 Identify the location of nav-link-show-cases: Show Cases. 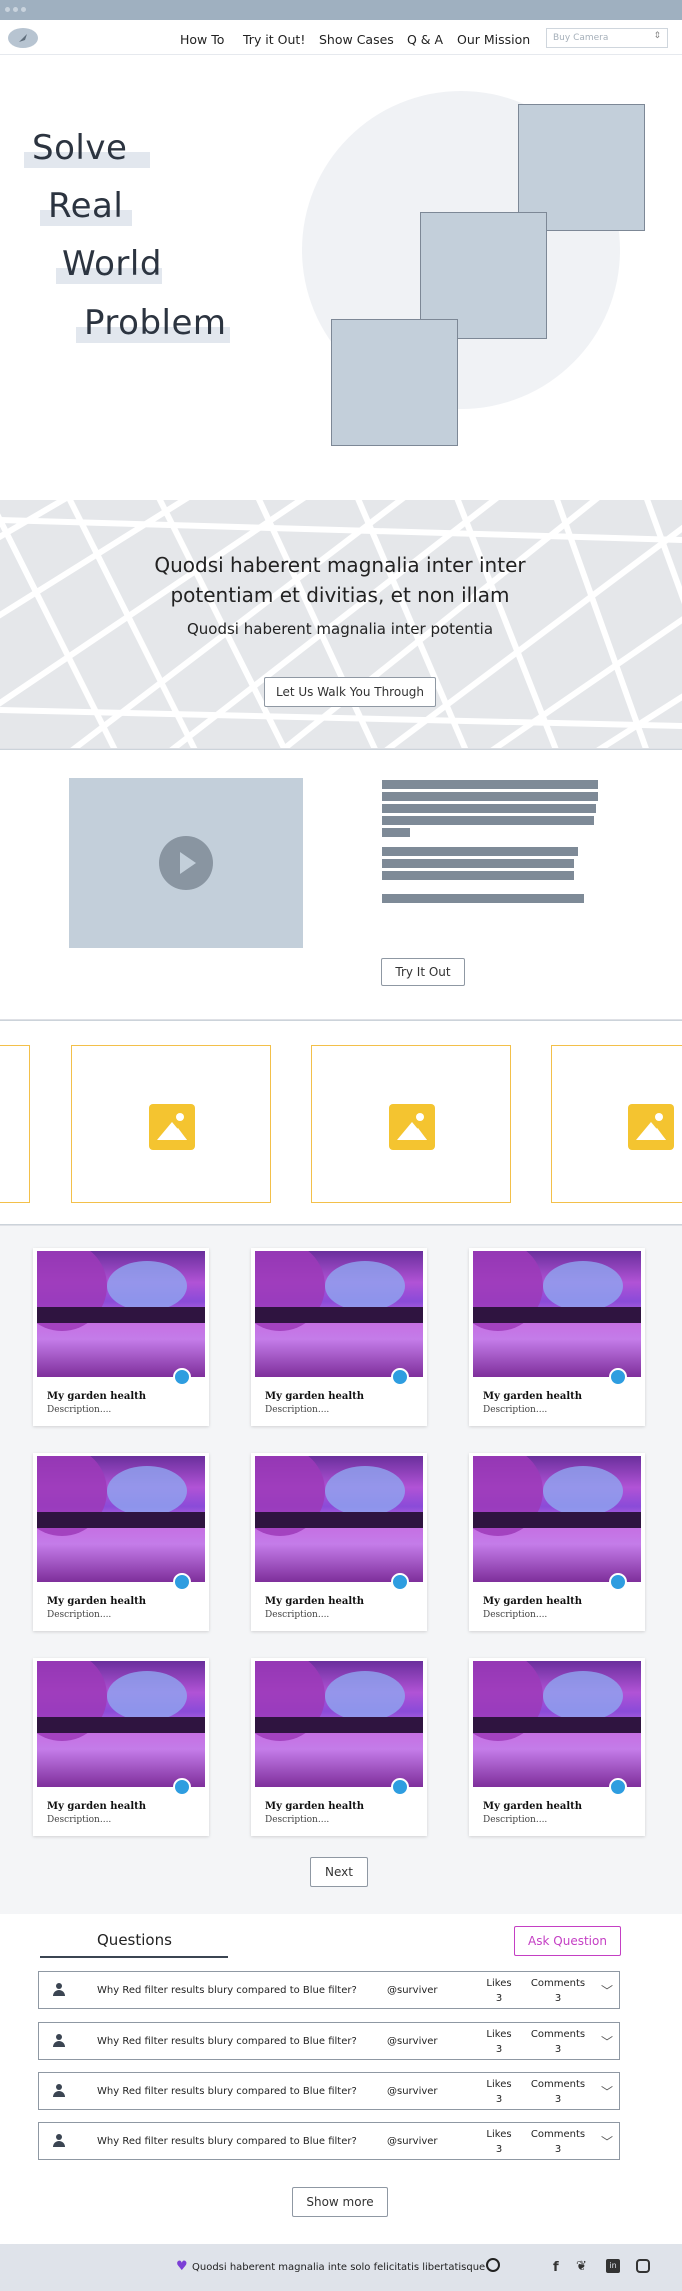
(356, 39).